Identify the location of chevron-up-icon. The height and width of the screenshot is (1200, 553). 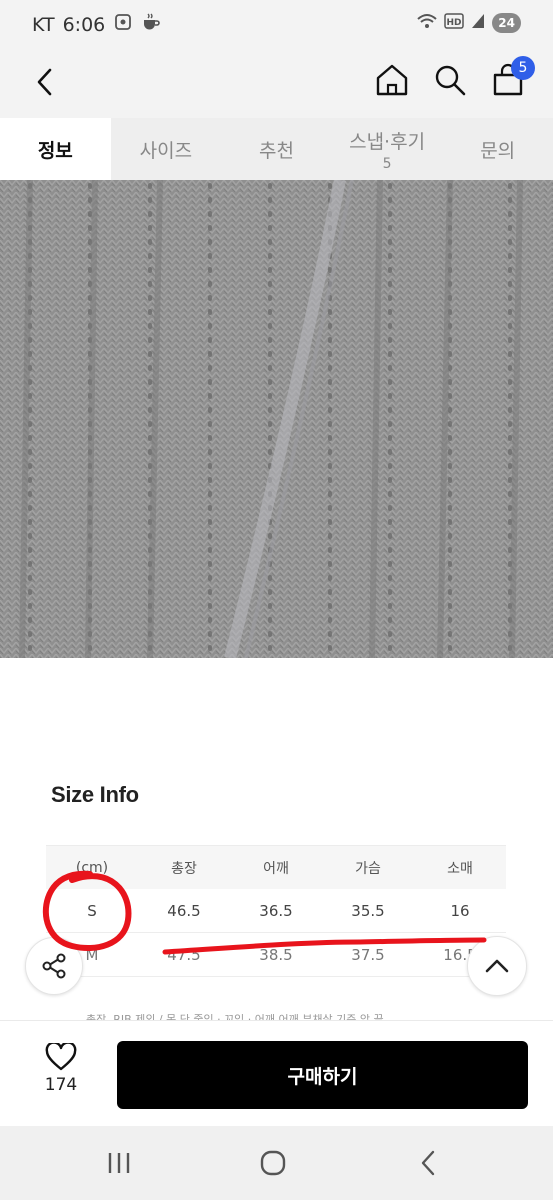
(497, 966).